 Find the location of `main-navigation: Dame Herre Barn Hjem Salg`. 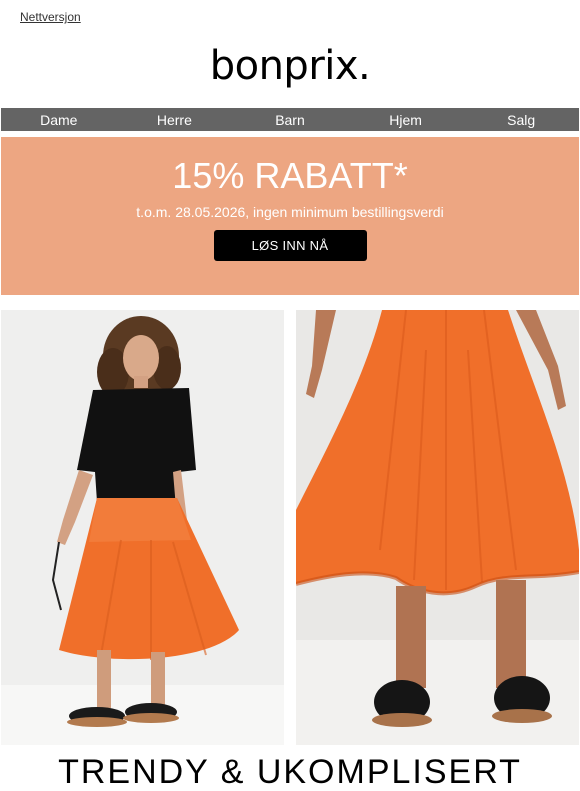

main-navigation: Dame Herre Barn Hjem Salg is located at coordinates (290, 119).